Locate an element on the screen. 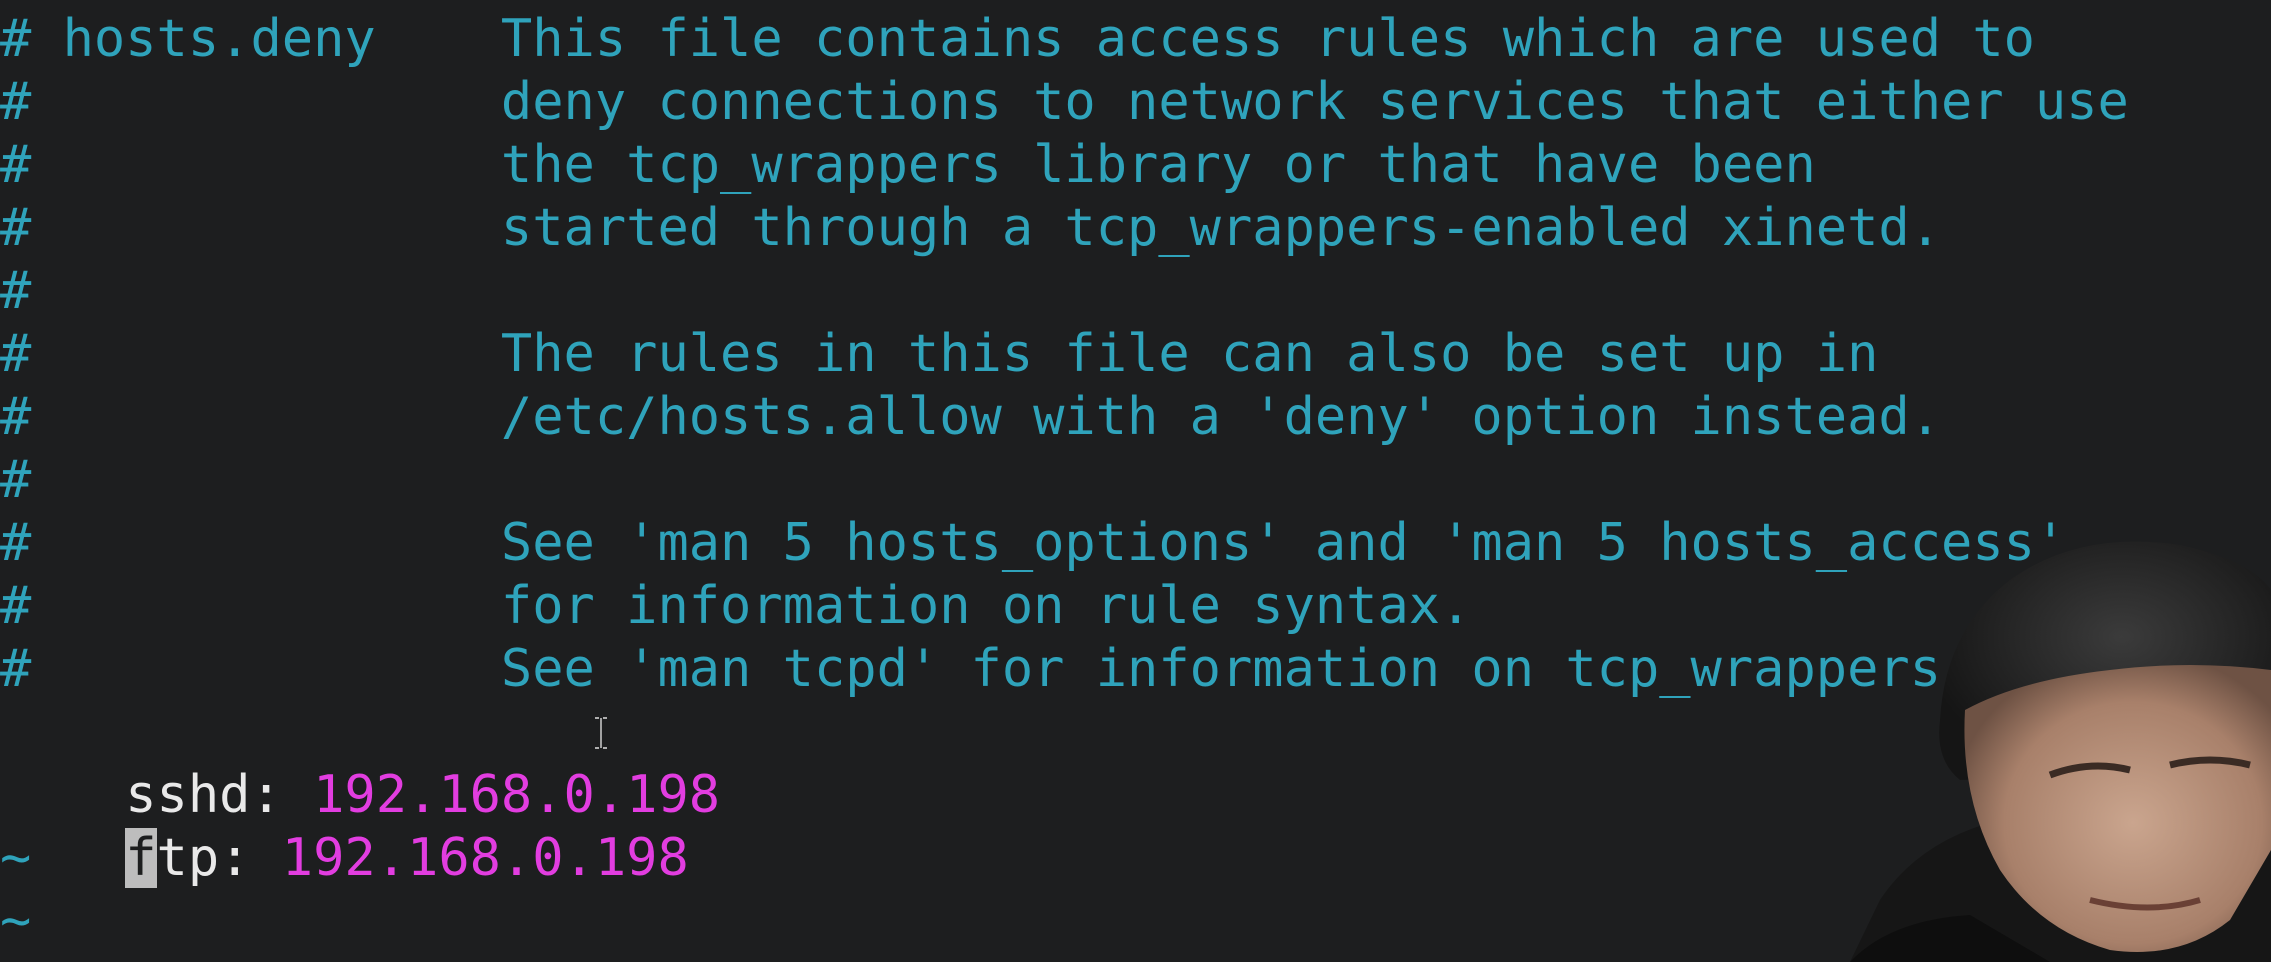 Image resolution: width=2271 pixels, height=962 pixels. rule-line-sshd: sshd: 192.168.0.198 is located at coordinates (360, 763).